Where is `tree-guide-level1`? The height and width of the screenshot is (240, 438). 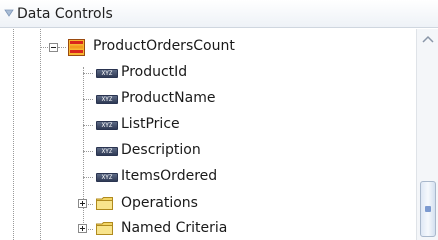
tree-guide-level1 is located at coordinates (40, 134).